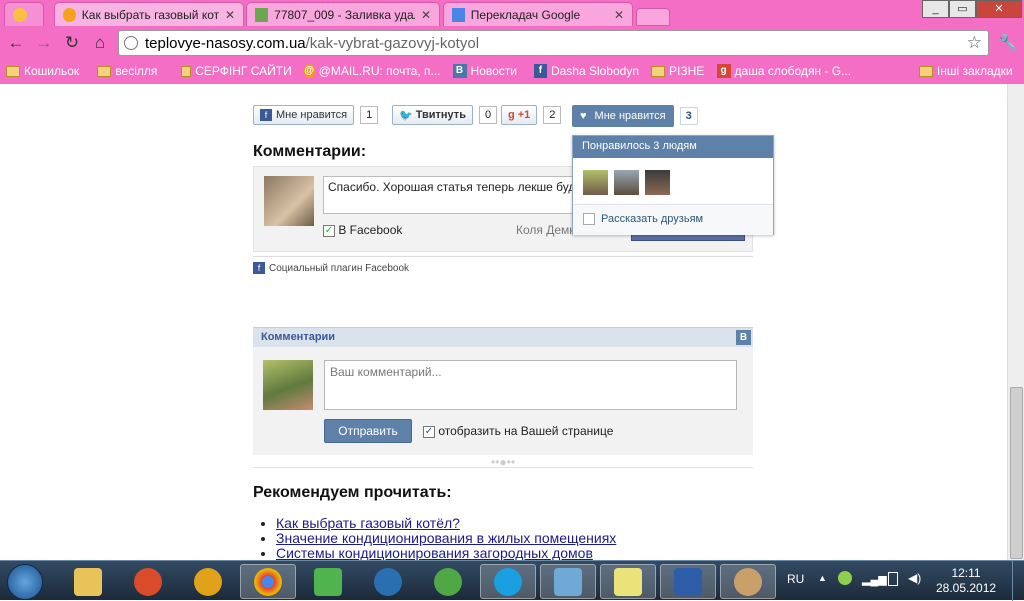 This screenshot has height=601, width=1024. I want to click on vk-comments-title: Комментарии, so click(298, 337).